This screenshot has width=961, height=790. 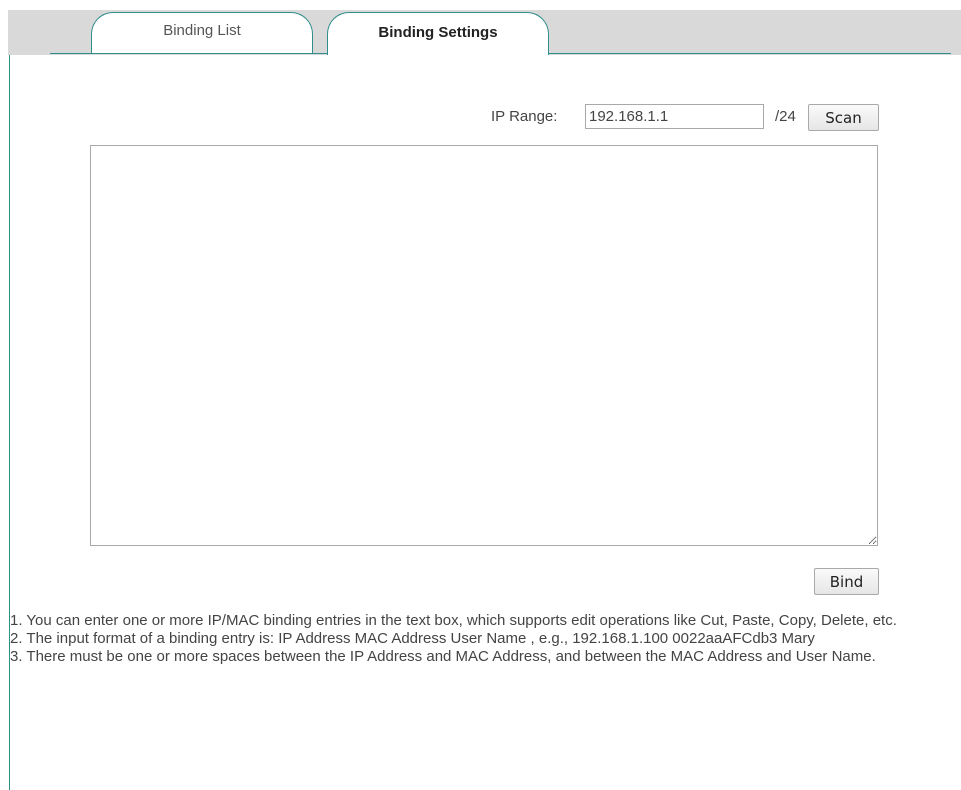 I want to click on ip-range-input, so click(x=674, y=116).